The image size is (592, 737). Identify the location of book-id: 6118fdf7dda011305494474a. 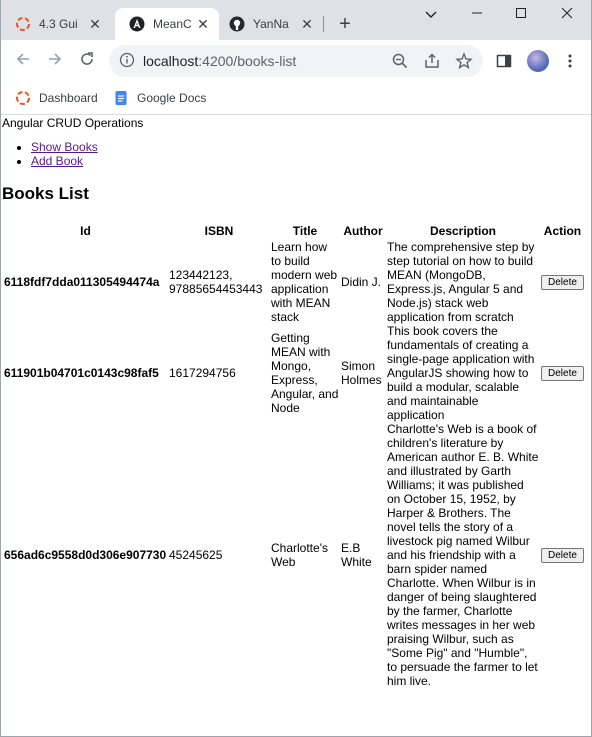
(82, 282).